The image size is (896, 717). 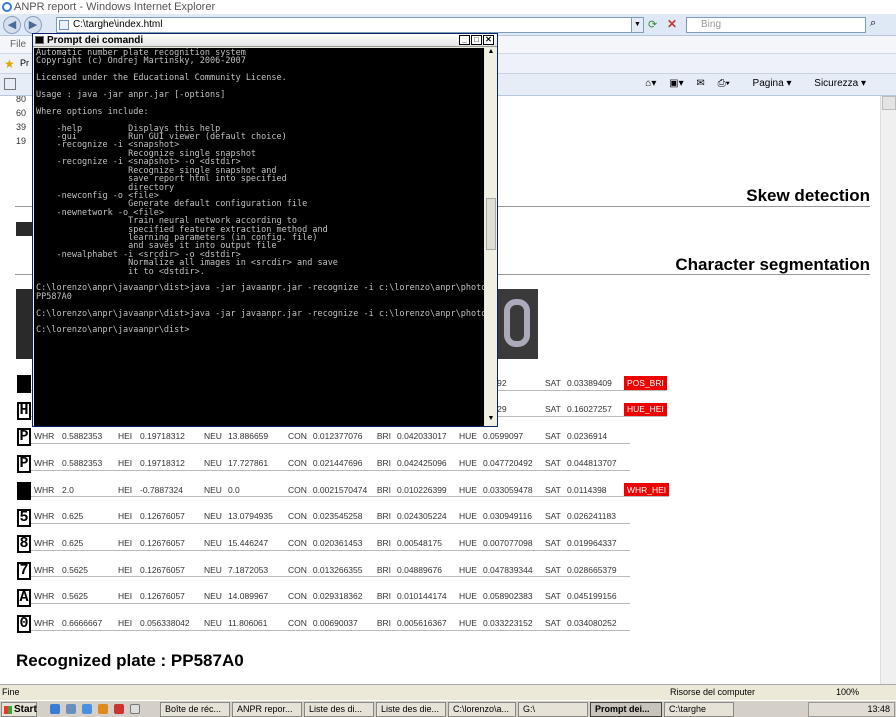 I want to click on mail-icon: ✉, so click(x=700, y=83).